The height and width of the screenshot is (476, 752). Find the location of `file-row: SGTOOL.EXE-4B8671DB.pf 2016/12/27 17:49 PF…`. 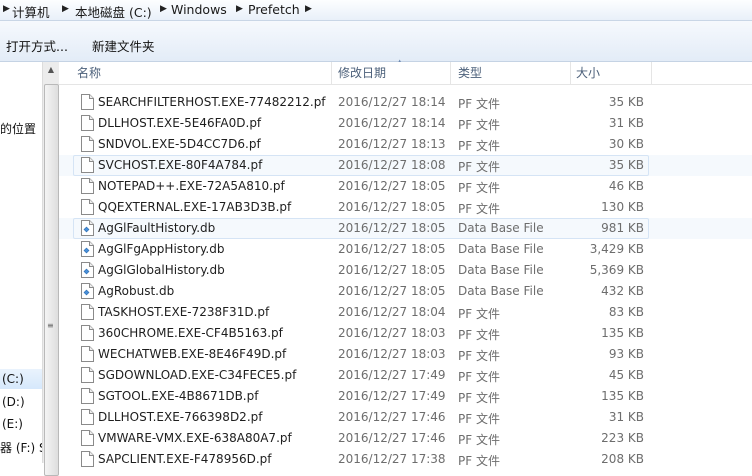

file-row: SGTOOL.EXE-4B8671DB.pf 2016/12/27 17:49 PF… is located at coordinates (405, 396).